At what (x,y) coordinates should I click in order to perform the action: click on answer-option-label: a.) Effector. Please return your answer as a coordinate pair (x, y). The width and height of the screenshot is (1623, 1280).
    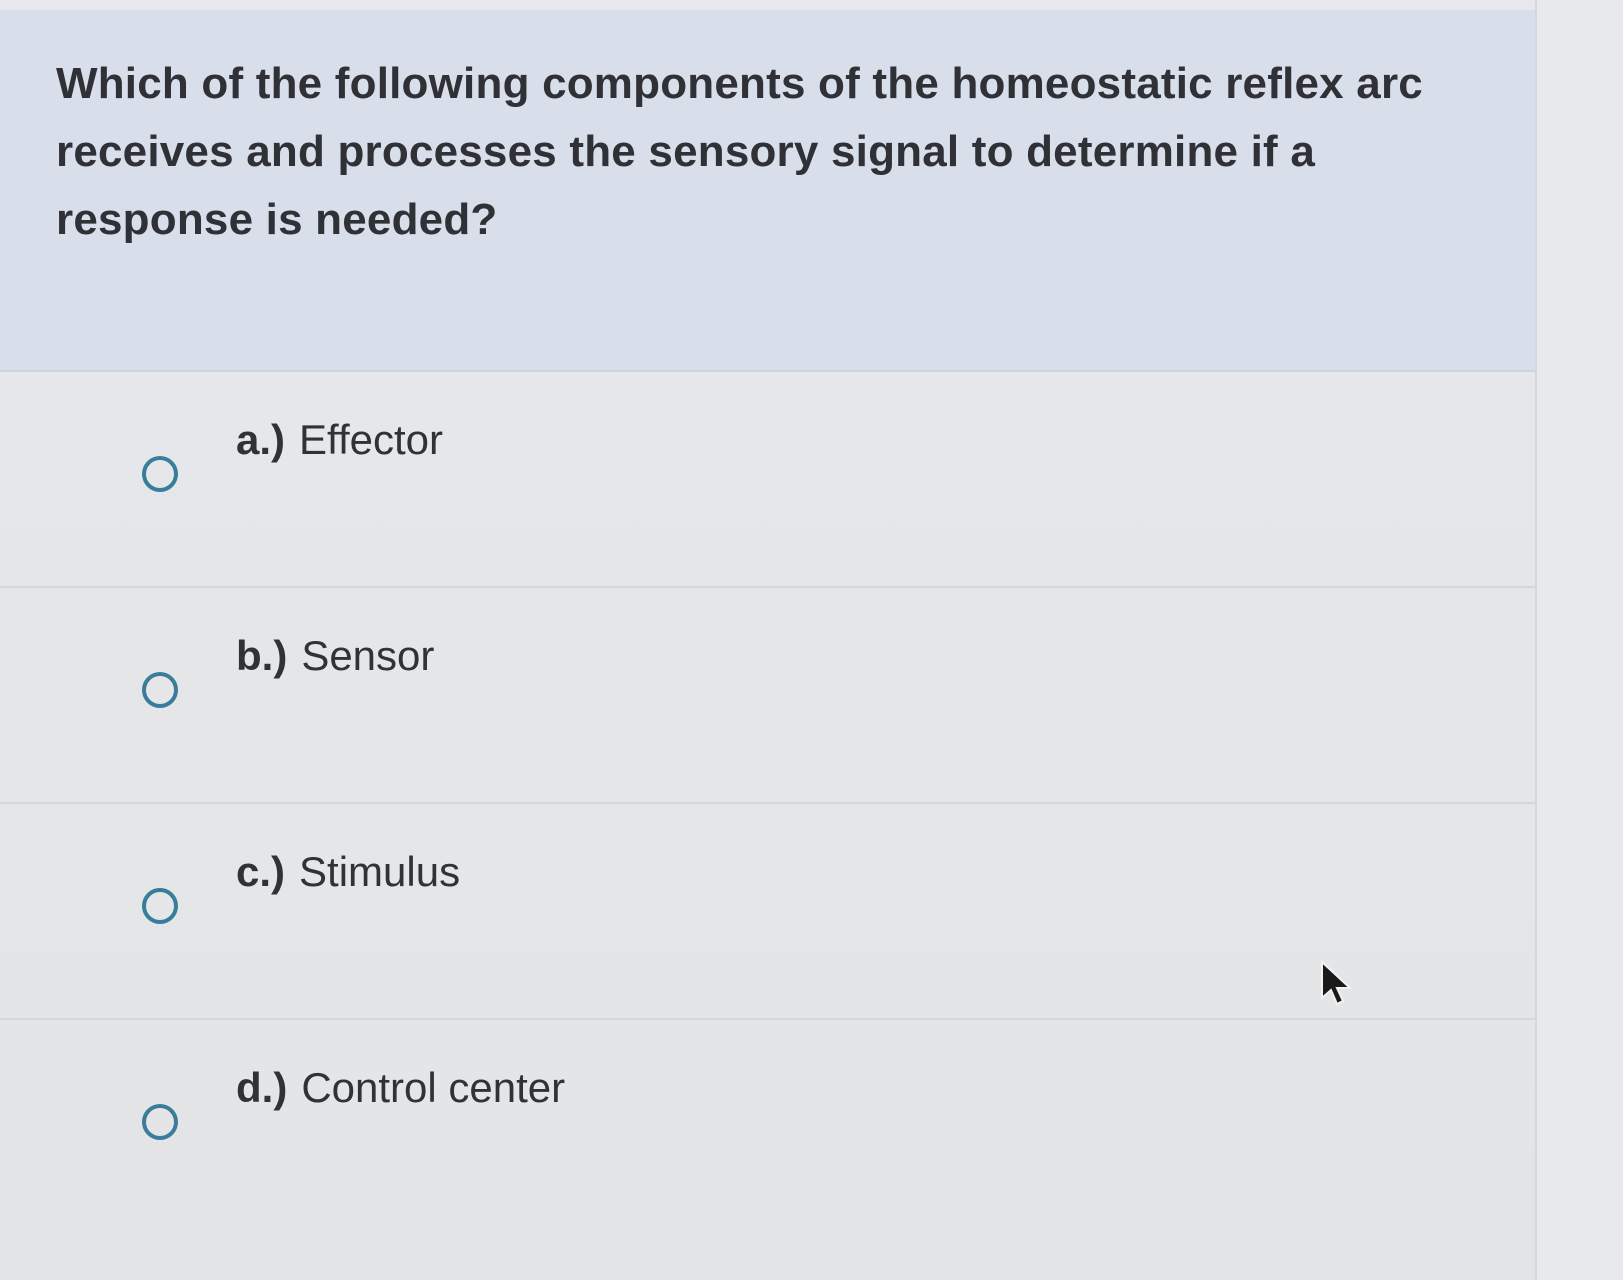
    Looking at the image, I should click on (339, 440).